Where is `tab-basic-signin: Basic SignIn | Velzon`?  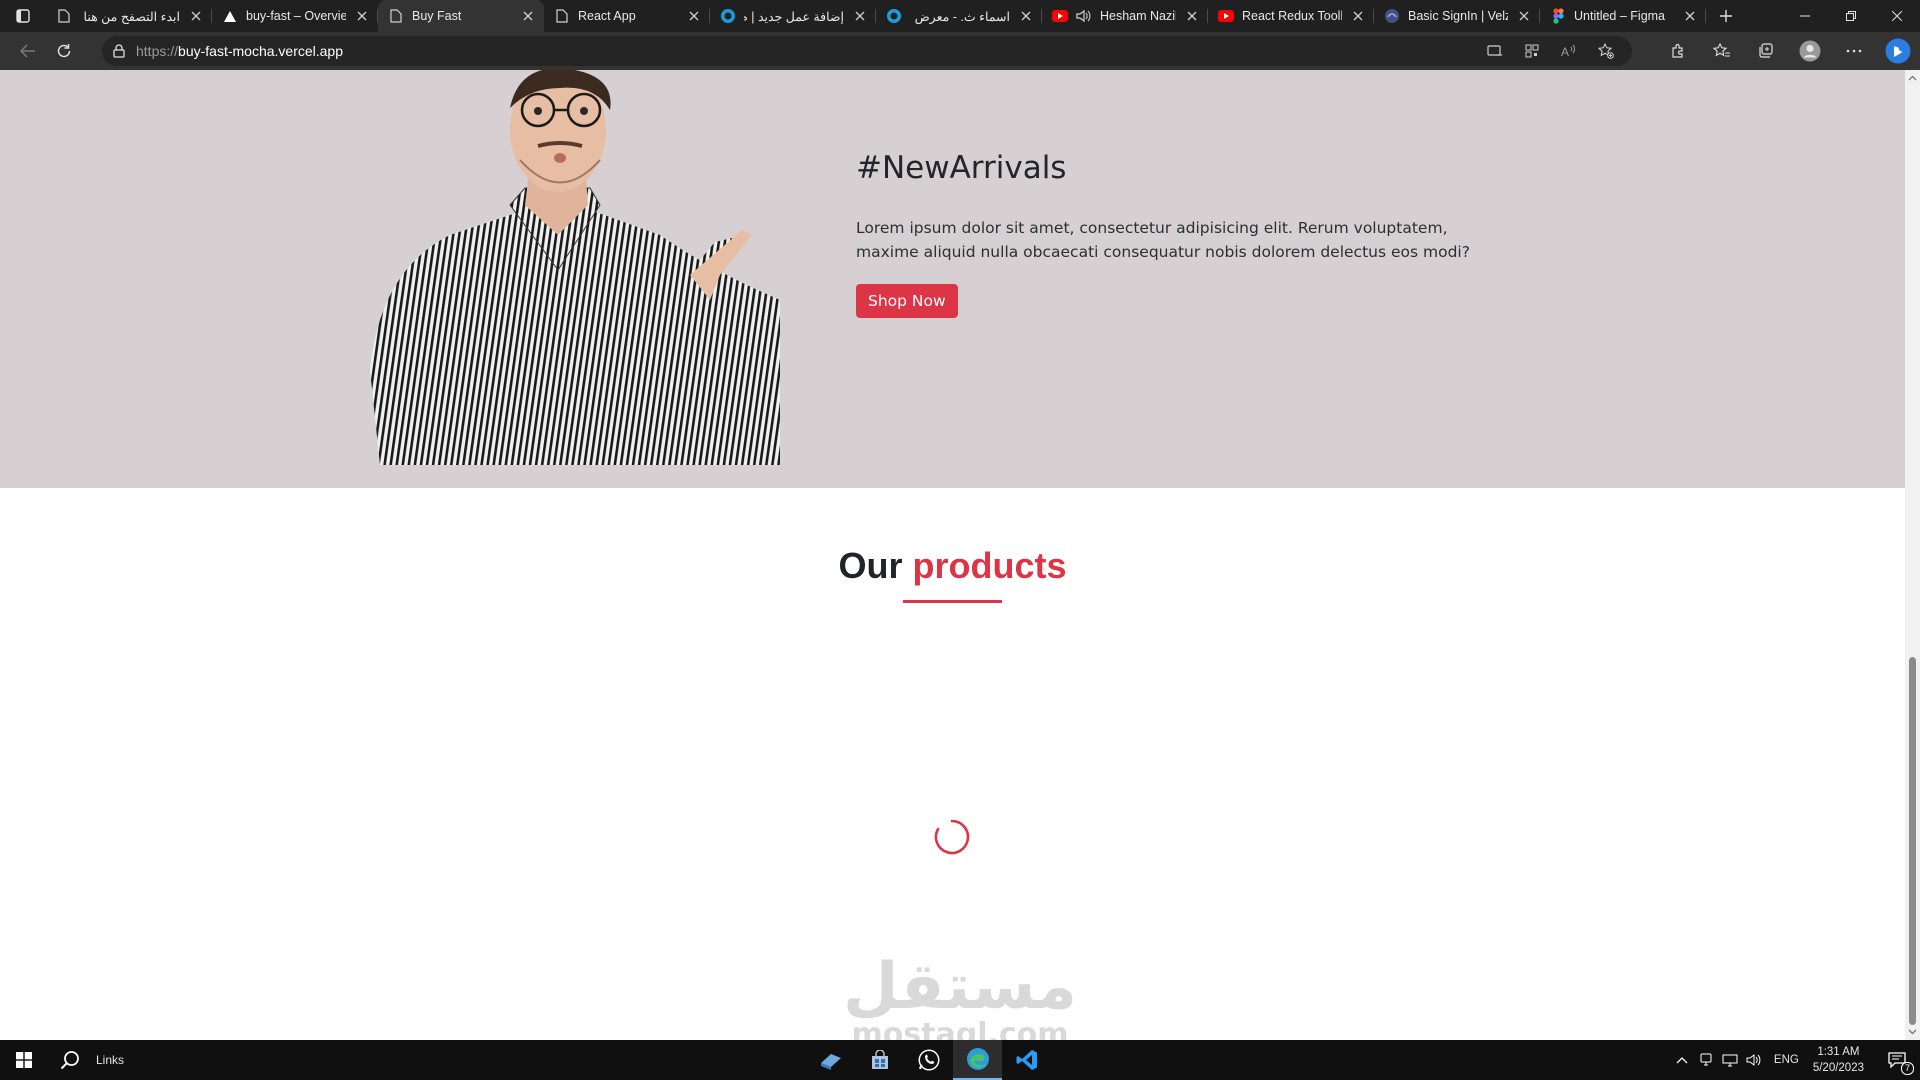
tab-basic-signin: Basic SignIn | Velzon is located at coordinates (1457, 16).